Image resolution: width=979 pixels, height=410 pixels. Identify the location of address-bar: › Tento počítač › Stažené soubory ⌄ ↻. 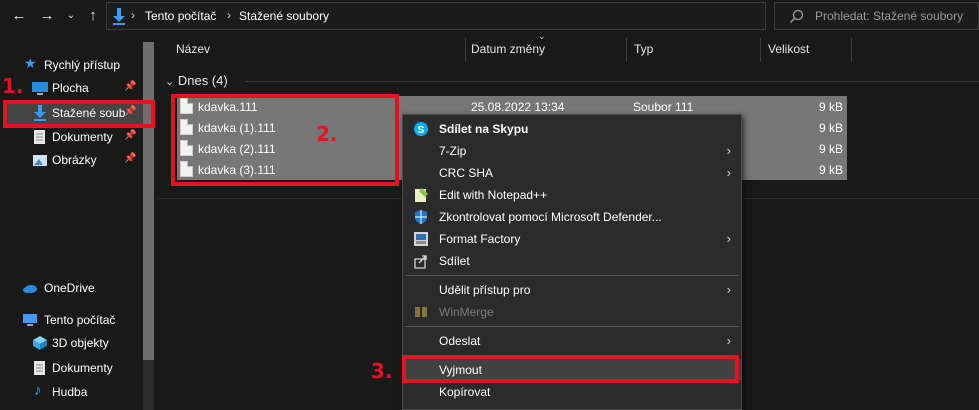
(481, 16).